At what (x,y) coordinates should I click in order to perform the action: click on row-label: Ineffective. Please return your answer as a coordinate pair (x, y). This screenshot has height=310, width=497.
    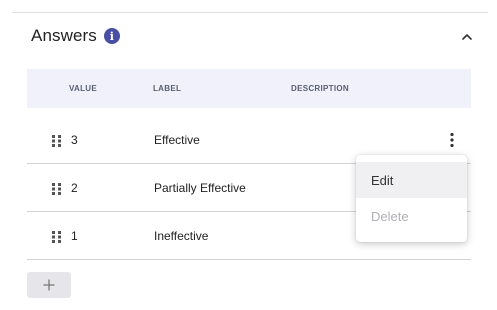
    Looking at the image, I should click on (181, 236).